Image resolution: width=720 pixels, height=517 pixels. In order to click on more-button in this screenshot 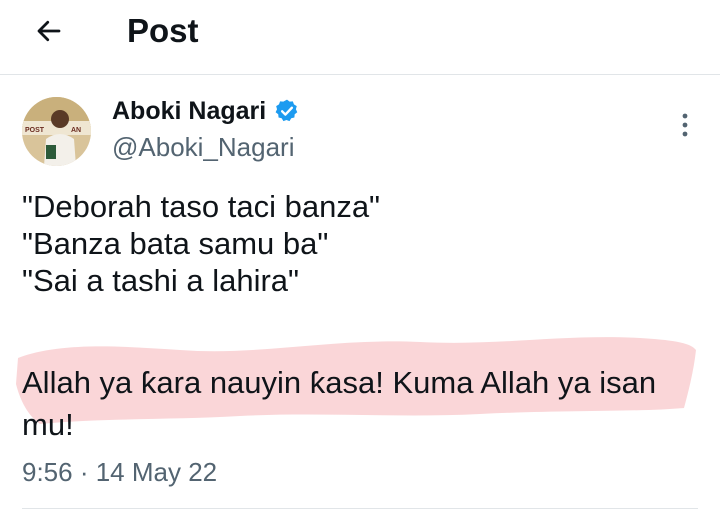, I will do `click(685, 125)`.